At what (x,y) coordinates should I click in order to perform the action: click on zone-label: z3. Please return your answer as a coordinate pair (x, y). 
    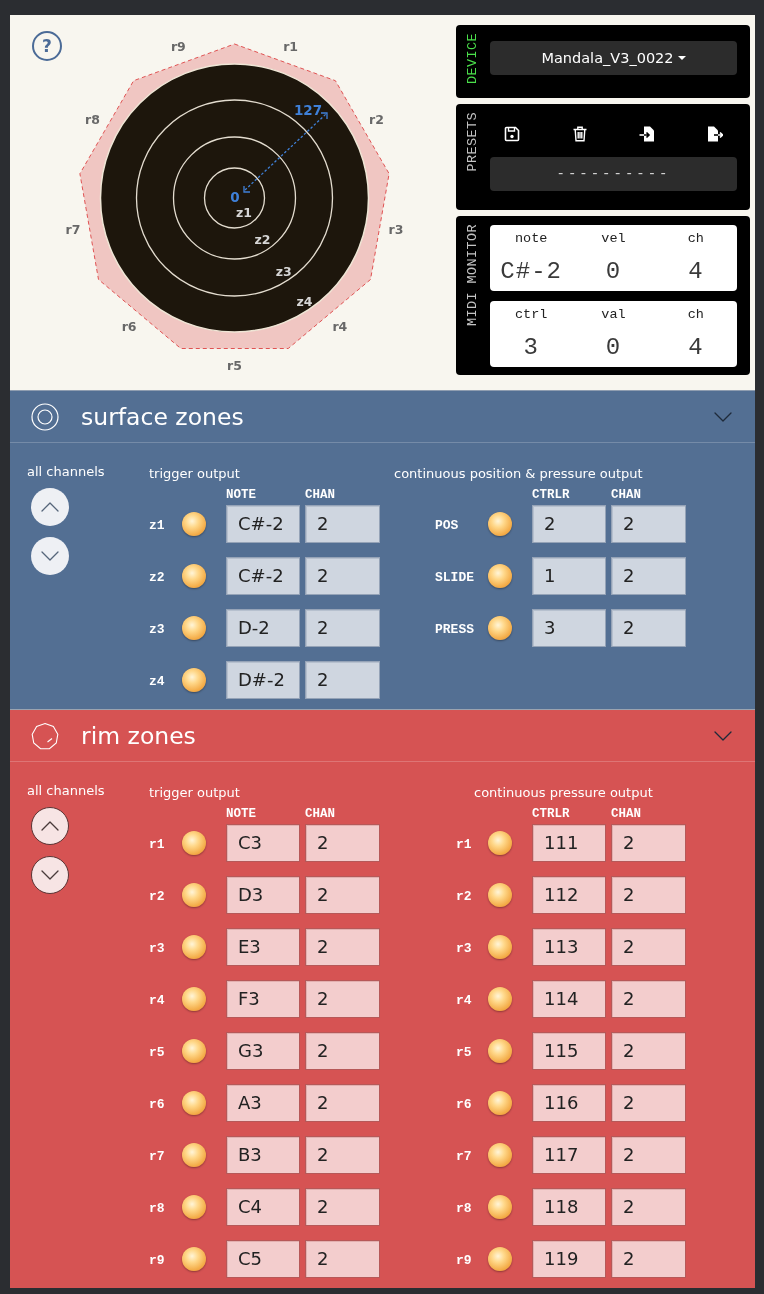
    Looking at the image, I should click on (157, 629).